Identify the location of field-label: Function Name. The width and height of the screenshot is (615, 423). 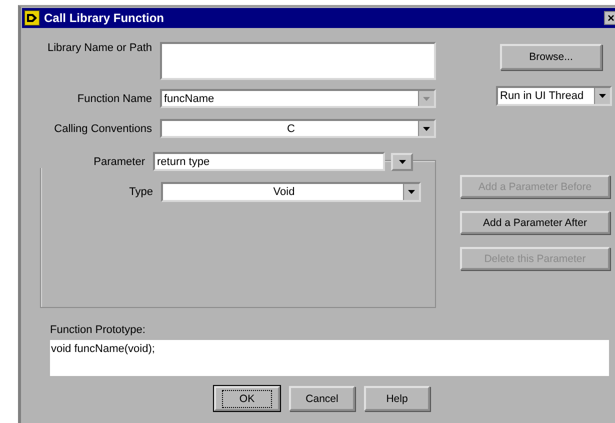
(114, 98).